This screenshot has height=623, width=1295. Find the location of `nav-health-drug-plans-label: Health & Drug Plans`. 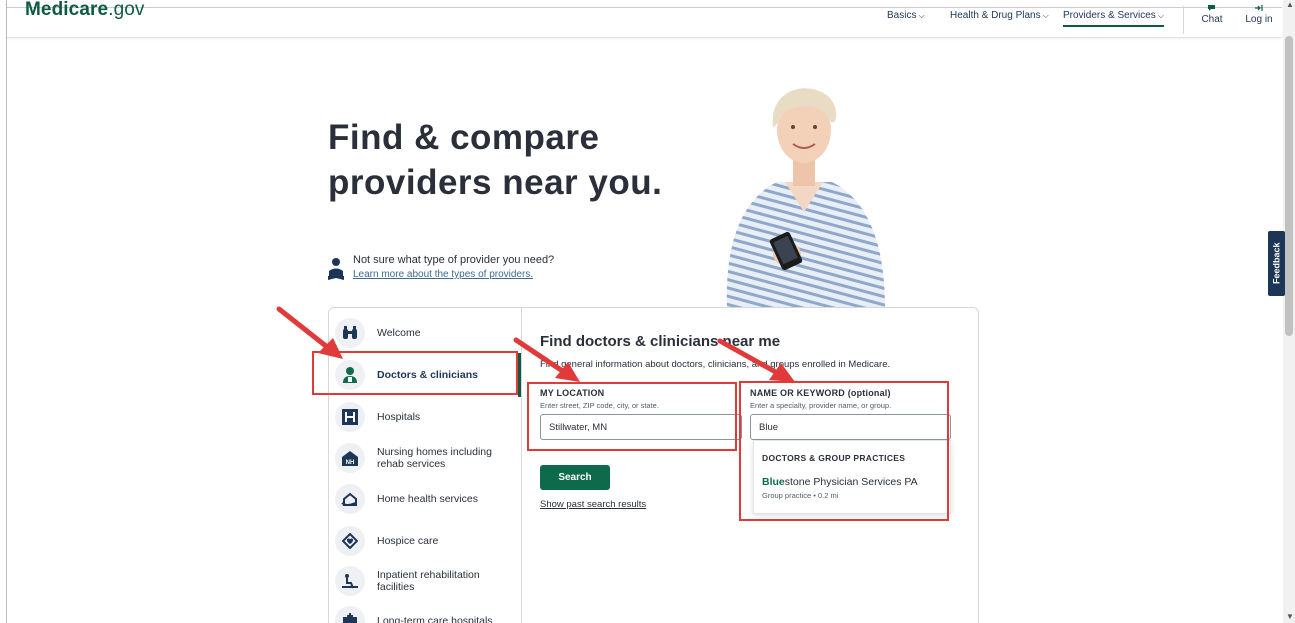

nav-health-drug-plans-label: Health & Drug Plans is located at coordinates (995, 15).